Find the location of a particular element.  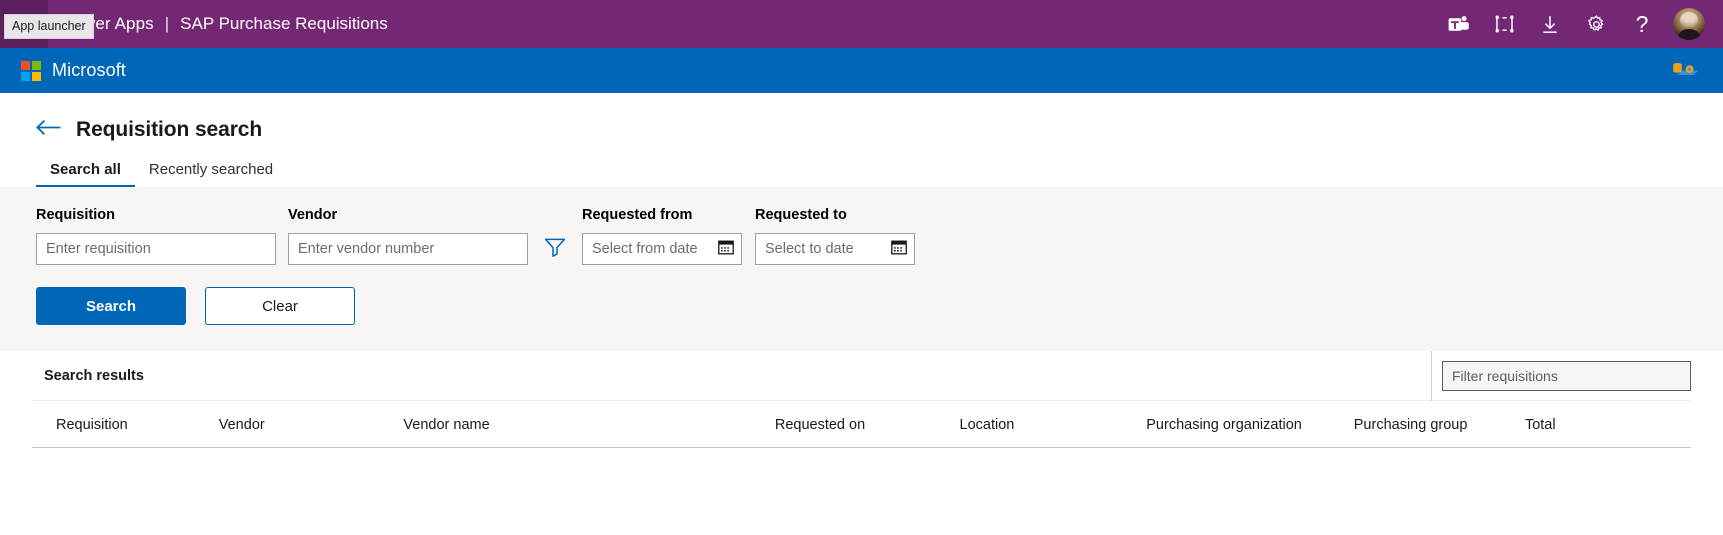

teams-button is located at coordinates (1458, 24).